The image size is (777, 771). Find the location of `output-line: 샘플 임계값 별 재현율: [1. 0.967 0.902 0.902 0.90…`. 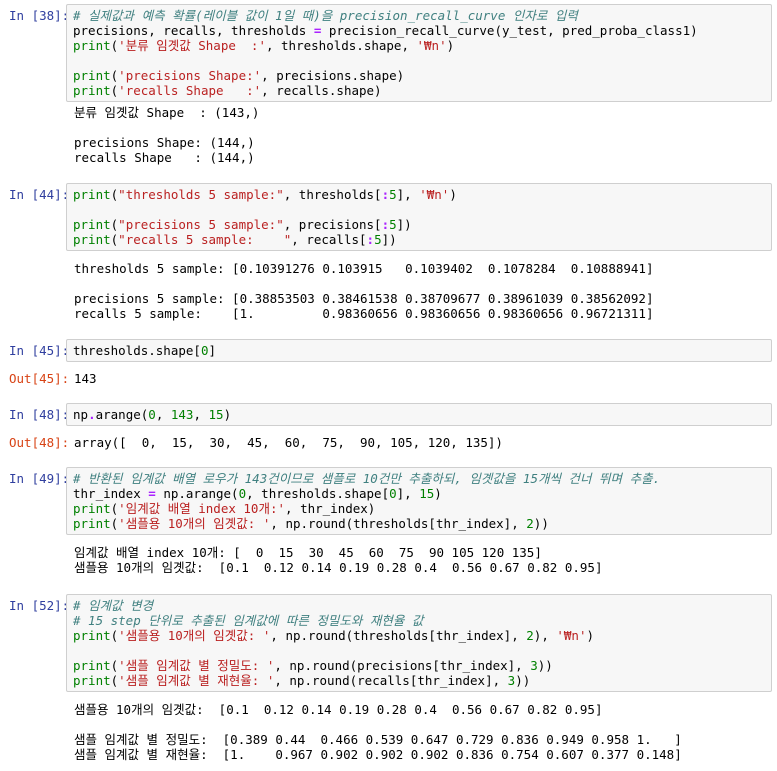

output-line: 샘플 임계값 별 재현율: [1. 0.967 0.902 0.902 0.90… is located at coordinates (378, 754).